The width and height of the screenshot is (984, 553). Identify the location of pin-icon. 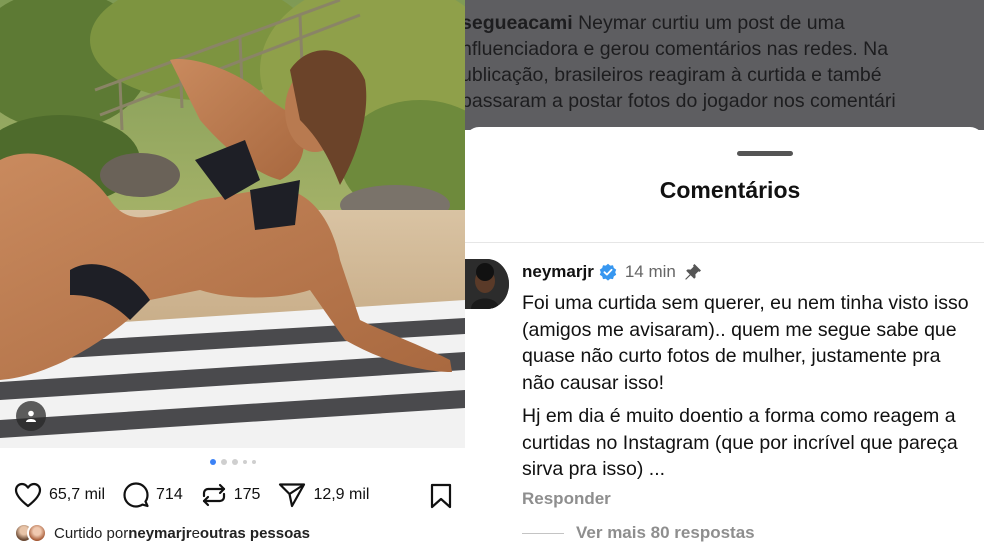
(693, 272).